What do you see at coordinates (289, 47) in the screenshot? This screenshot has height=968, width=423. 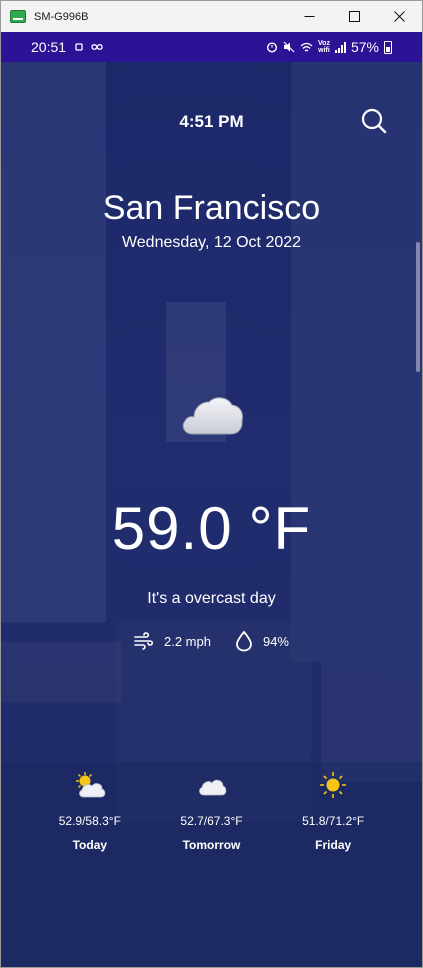 I see `mute-icon` at bounding box center [289, 47].